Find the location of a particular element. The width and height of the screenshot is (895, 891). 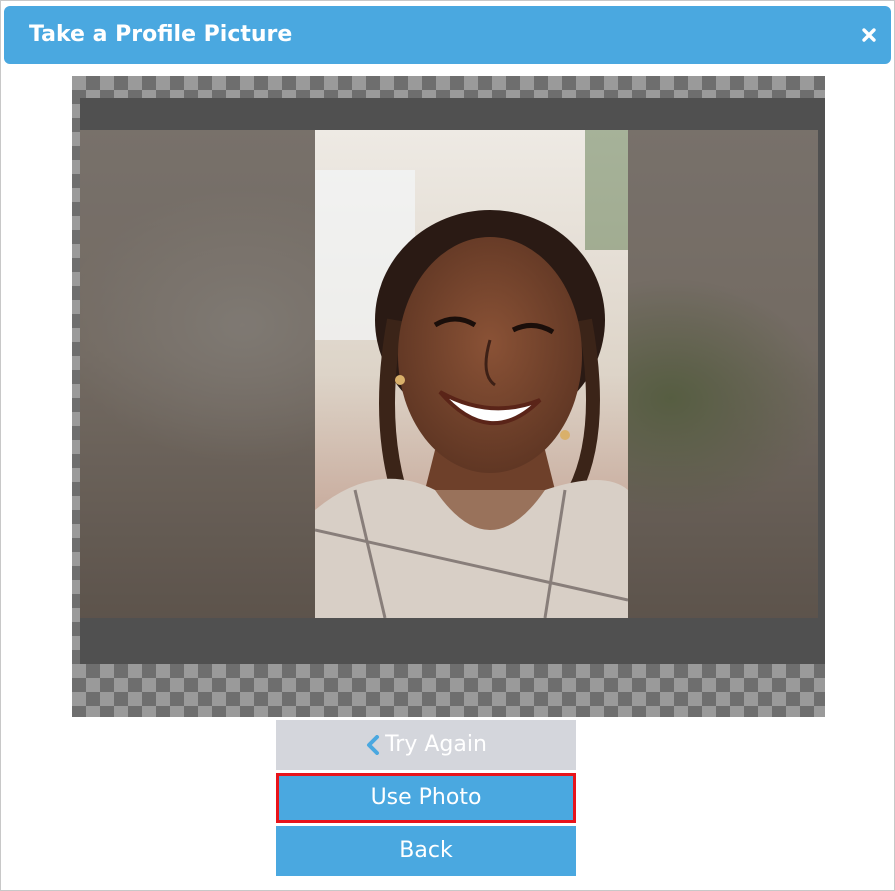

crop-mask-right is located at coordinates (723, 374).